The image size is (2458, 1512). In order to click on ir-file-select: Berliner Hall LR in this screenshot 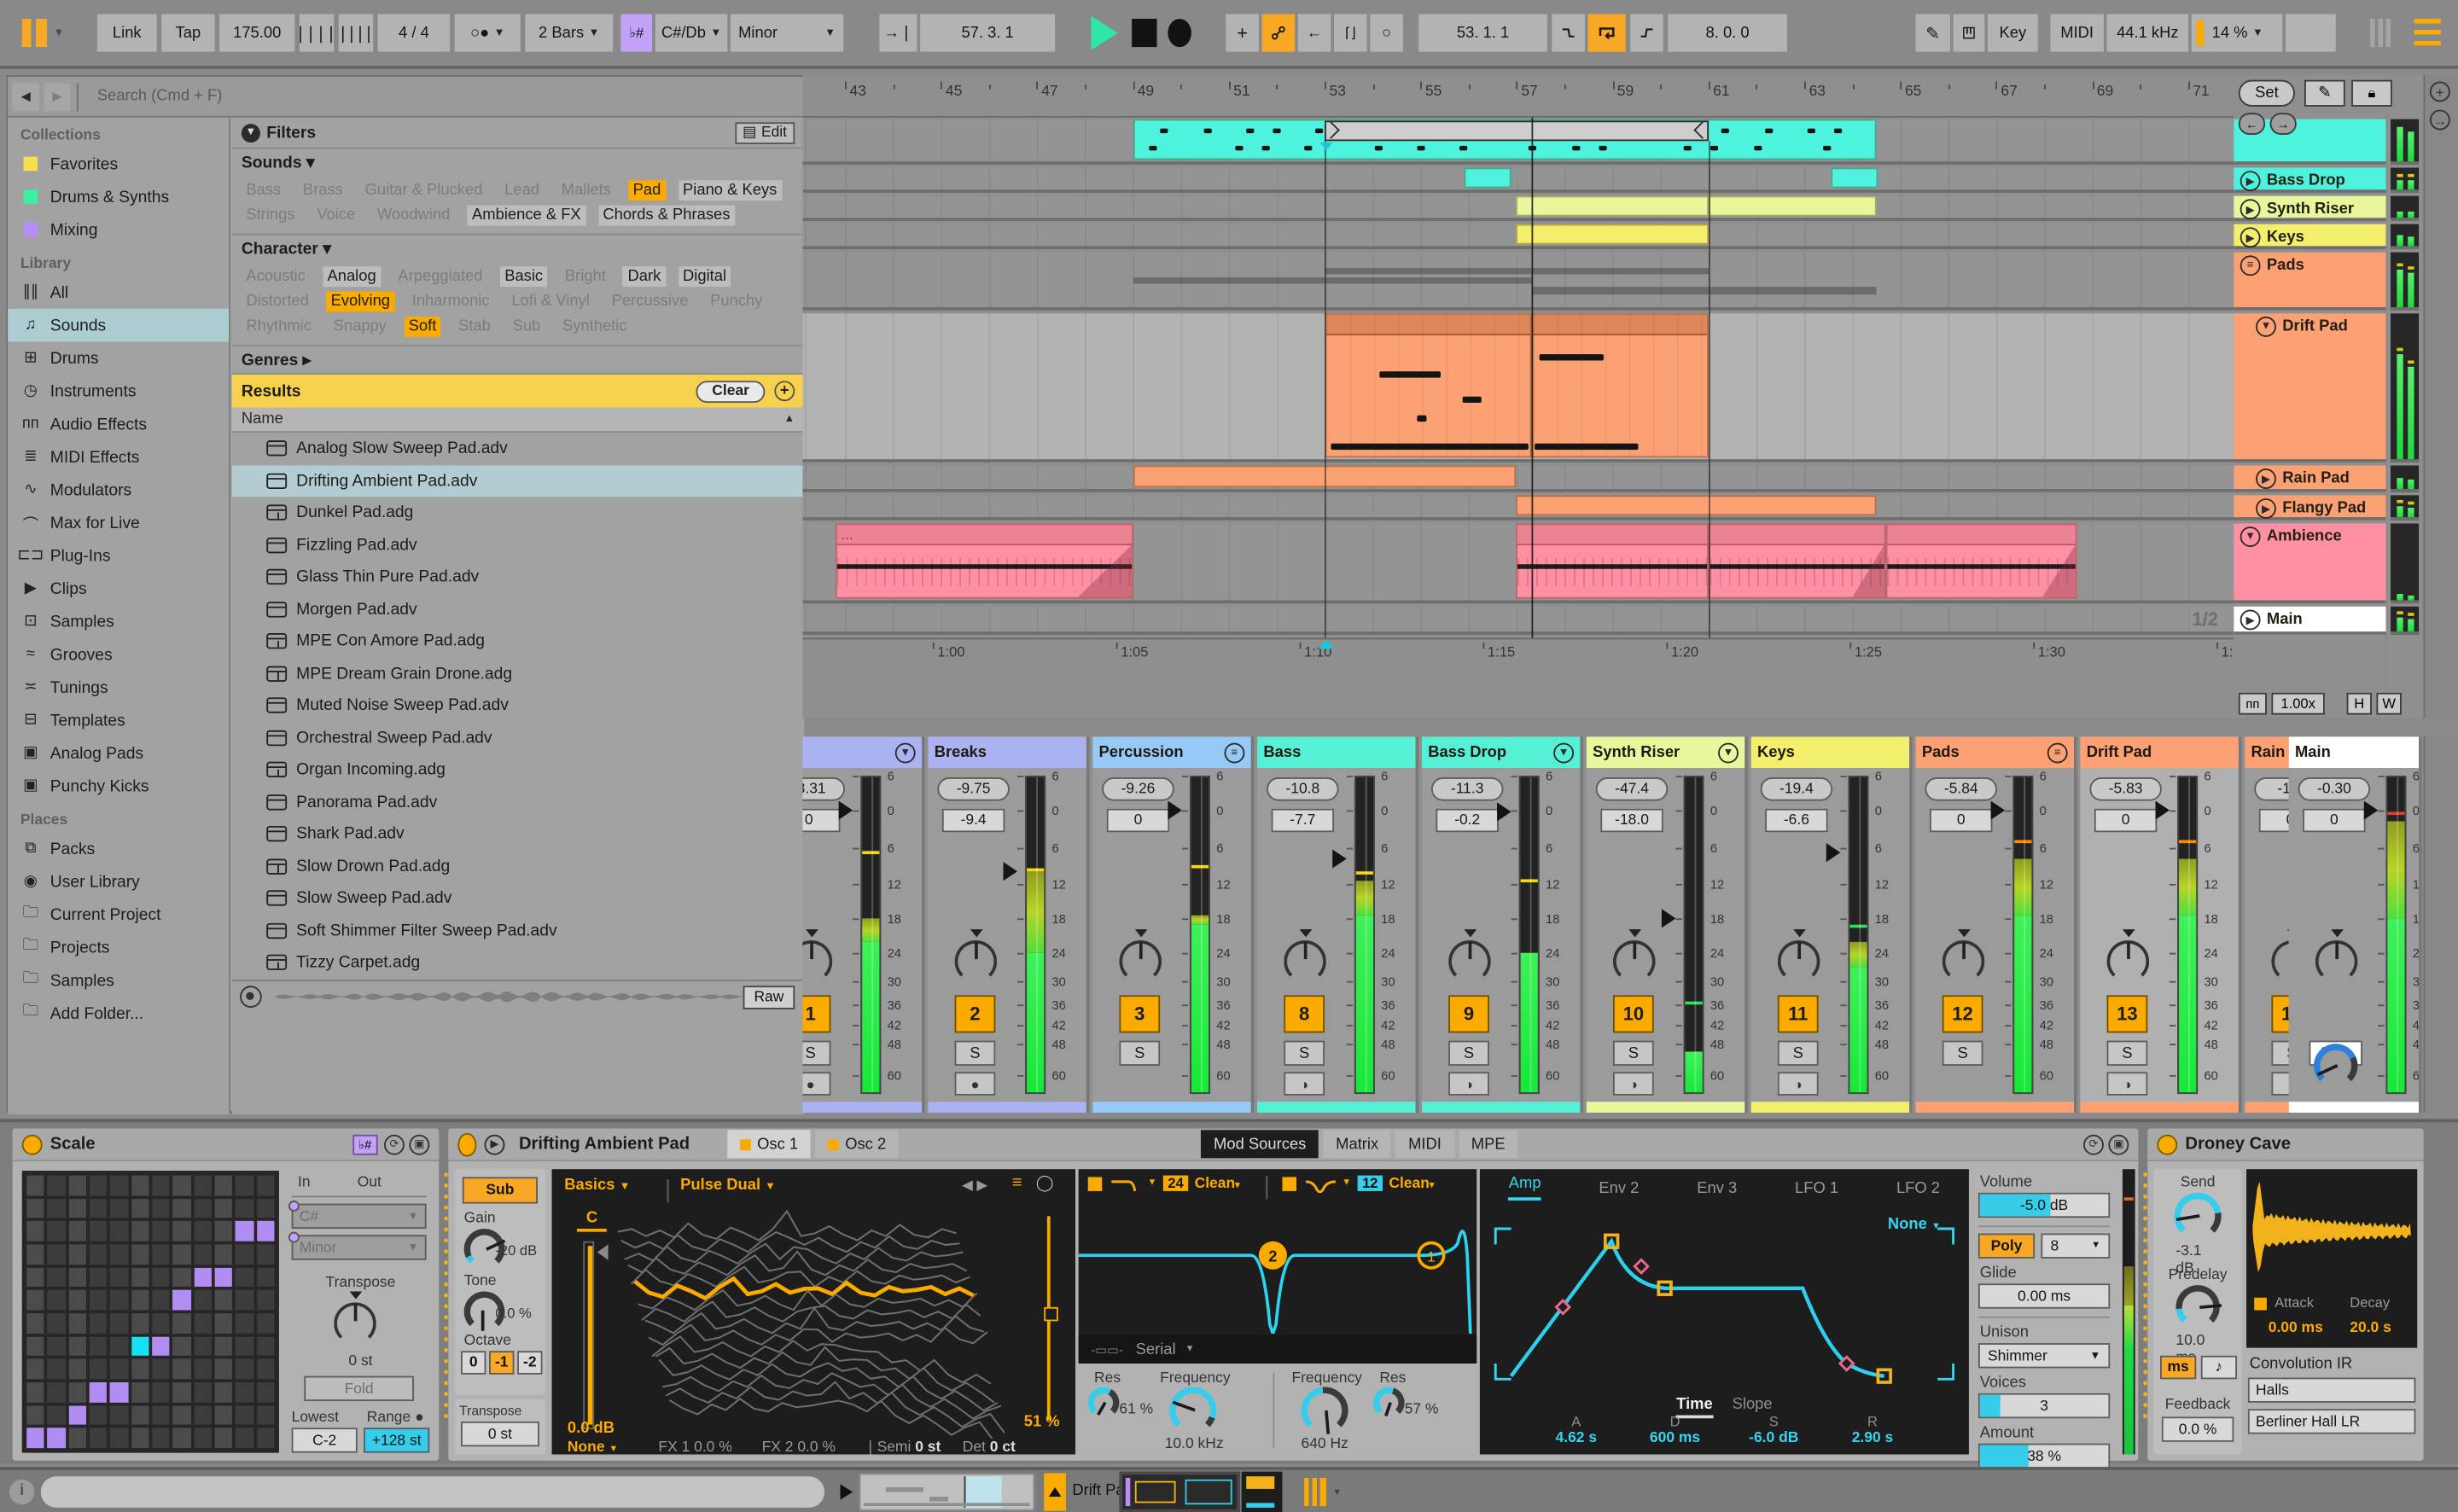, I will do `click(2331, 1421)`.